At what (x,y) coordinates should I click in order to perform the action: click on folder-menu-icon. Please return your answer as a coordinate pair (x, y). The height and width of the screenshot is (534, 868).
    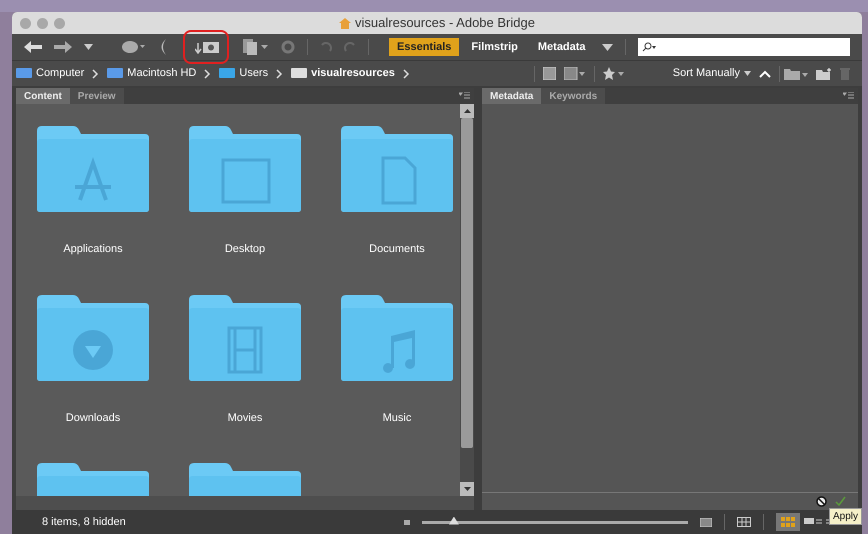
    Looking at the image, I should click on (796, 74).